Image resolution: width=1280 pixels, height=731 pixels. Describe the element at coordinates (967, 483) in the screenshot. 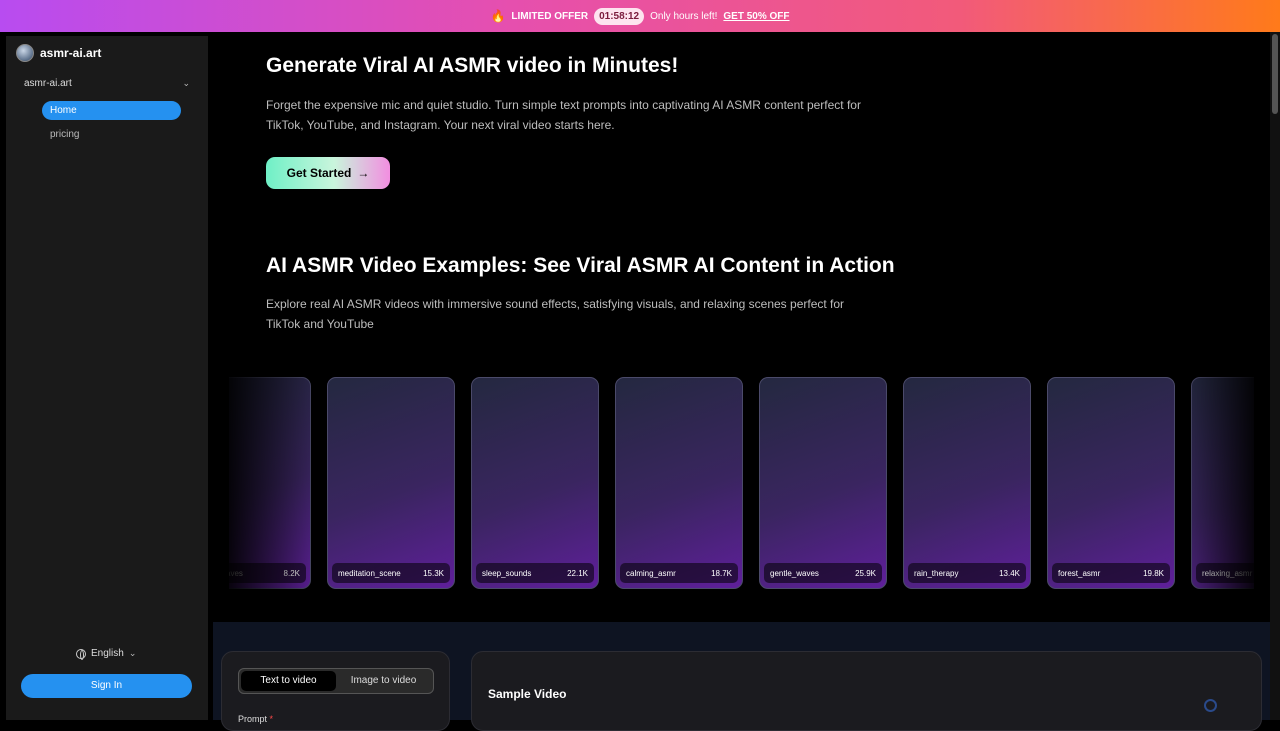

I see `video-card: rain_therapy 13.4K` at that location.